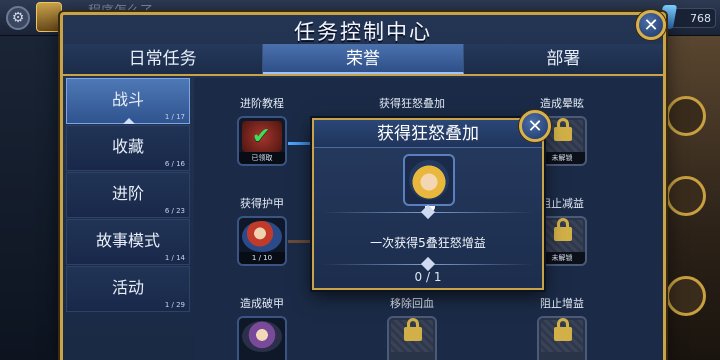 Image resolution: width=720 pixels, height=360 pixels. I want to click on task-label: 阻止增益, so click(562, 303).